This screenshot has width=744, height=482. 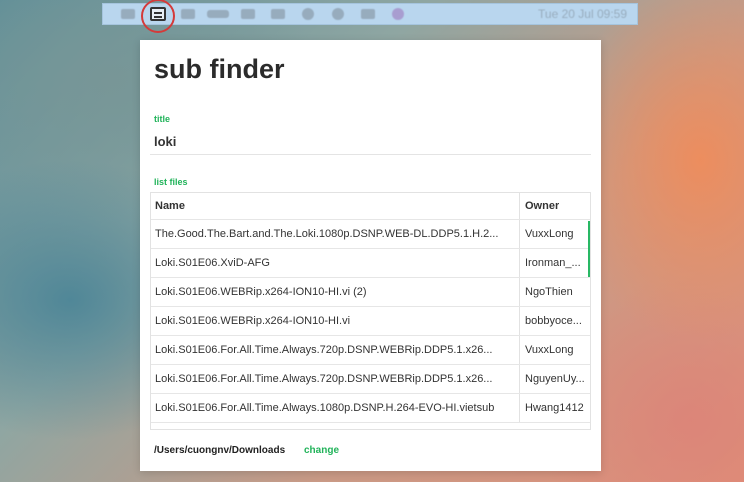 What do you see at coordinates (220, 450) in the screenshot?
I see `download-path: /Users/cuongnv/Downloads` at bounding box center [220, 450].